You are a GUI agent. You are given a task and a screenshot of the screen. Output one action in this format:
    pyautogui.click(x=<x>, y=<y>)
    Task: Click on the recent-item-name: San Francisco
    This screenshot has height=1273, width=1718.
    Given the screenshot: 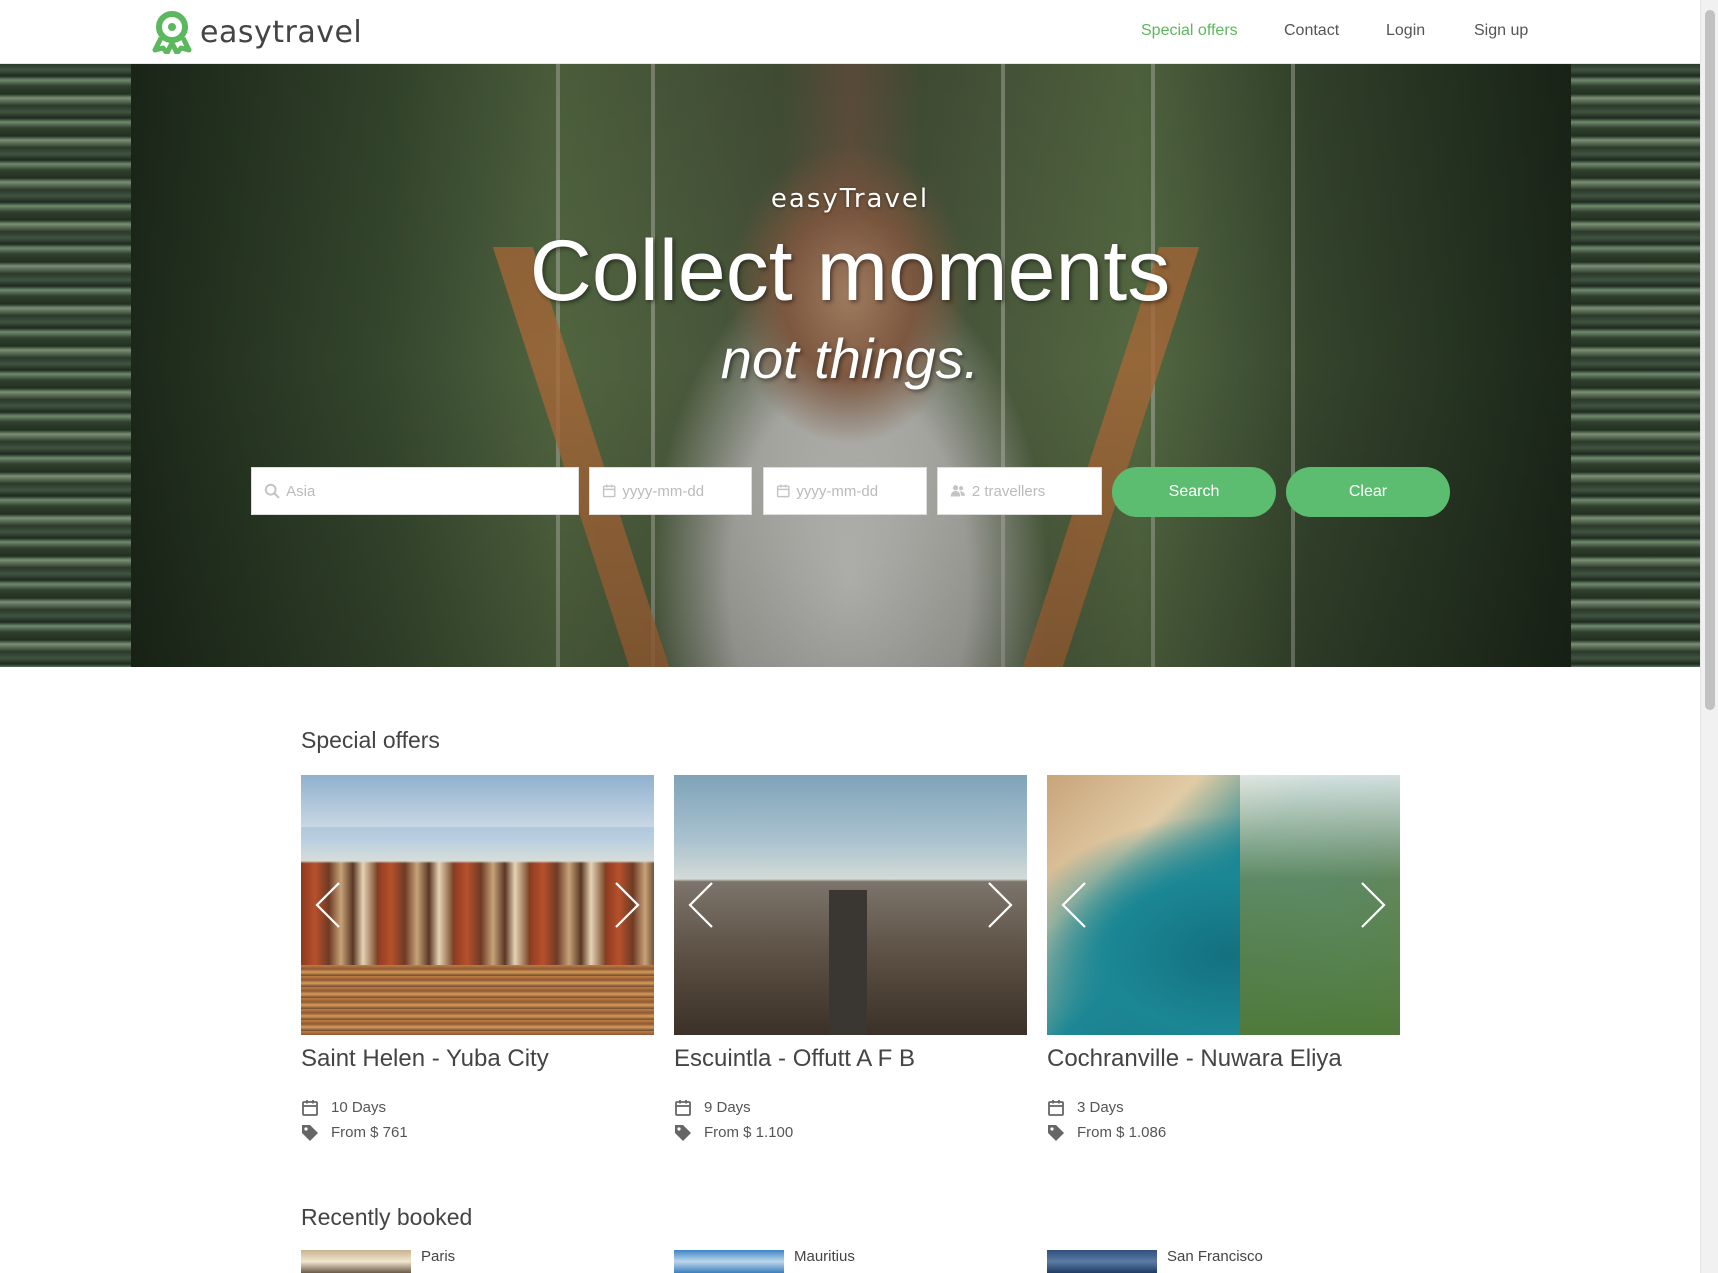 What is the action you would take?
    pyautogui.click(x=1215, y=1256)
    